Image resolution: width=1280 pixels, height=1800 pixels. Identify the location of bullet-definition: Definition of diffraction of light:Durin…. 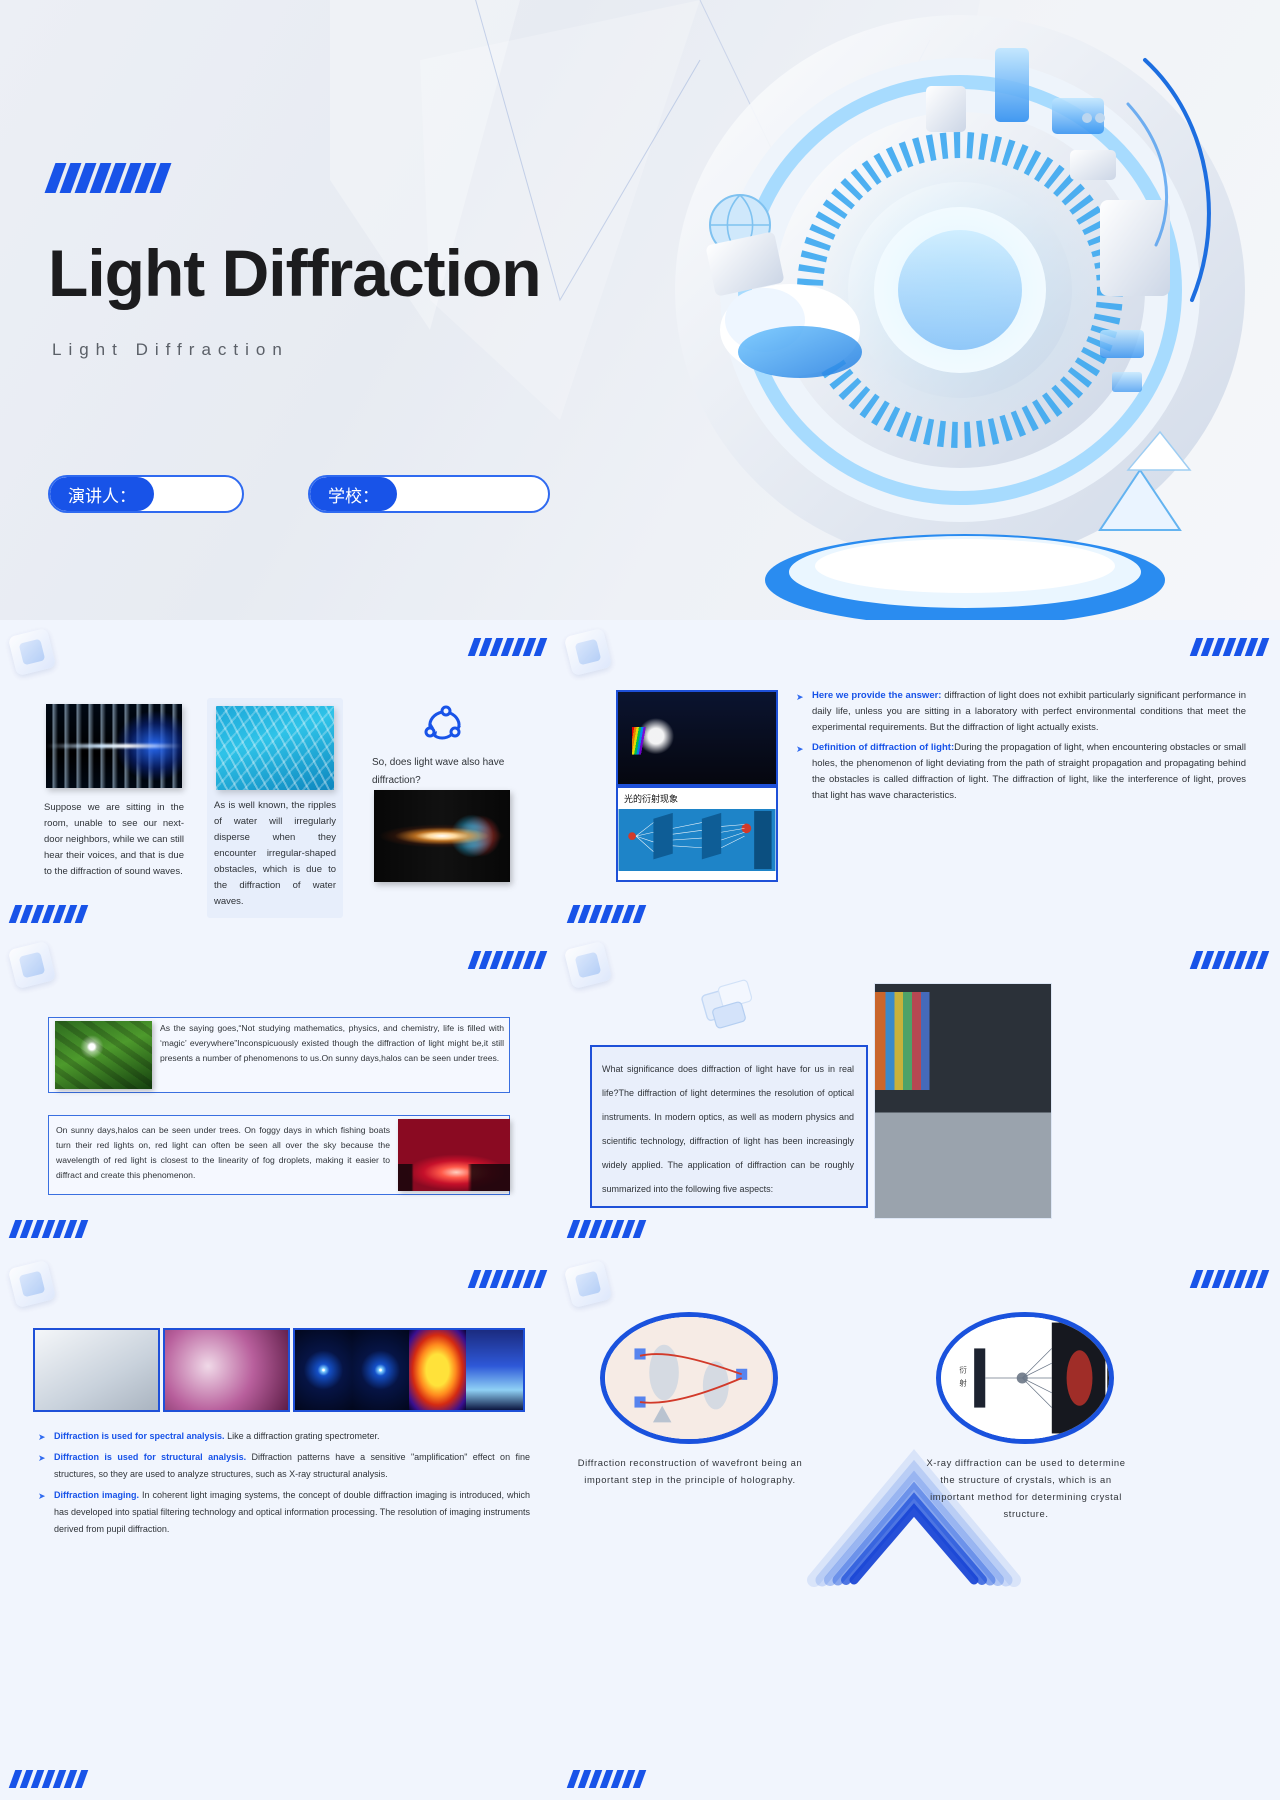
(1021, 772).